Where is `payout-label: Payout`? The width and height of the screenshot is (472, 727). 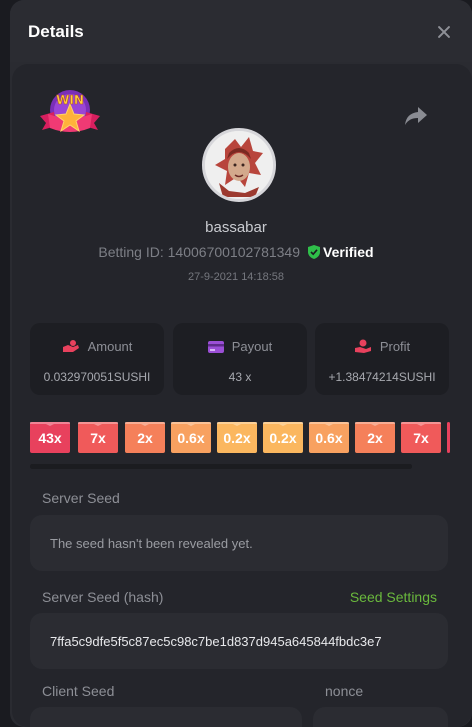
payout-label: Payout is located at coordinates (252, 346).